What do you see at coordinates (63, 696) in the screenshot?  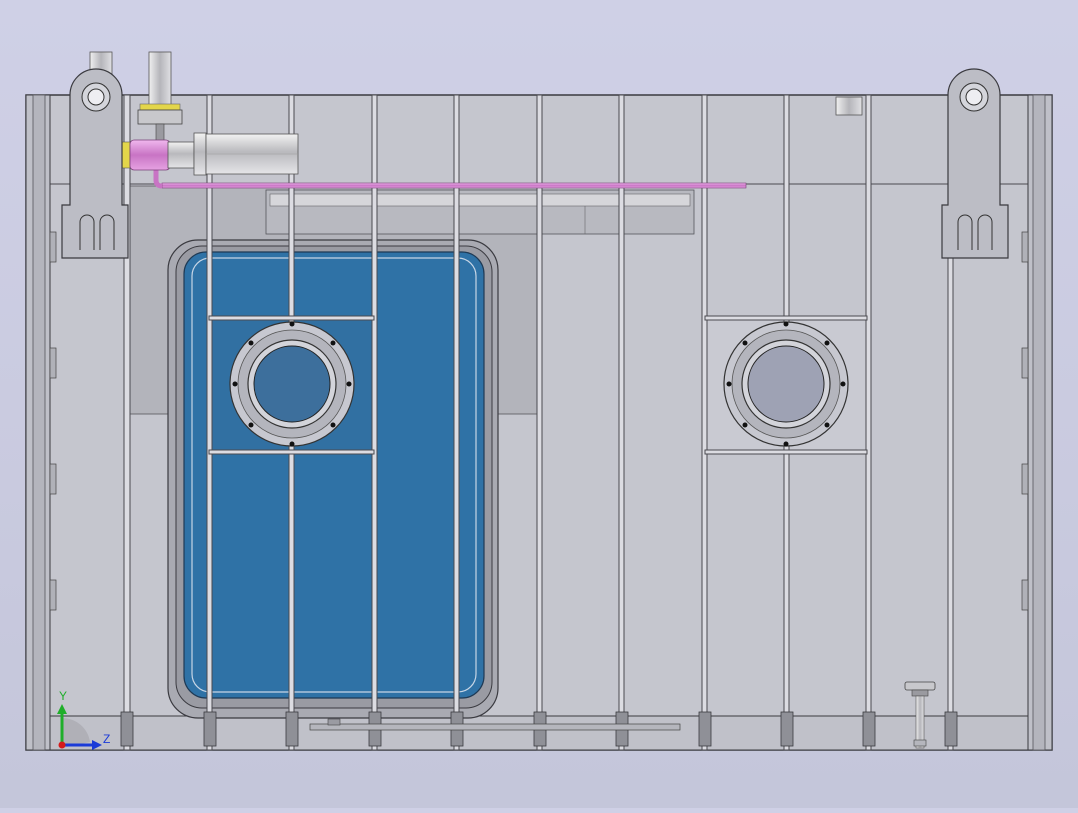 I see `axis-label-y: Y` at bounding box center [63, 696].